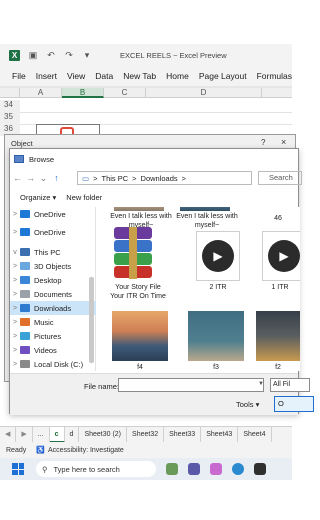 The height and width of the screenshot is (520, 320). What do you see at coordinates (10, 118) in the screenshot?
I see `row-header-35: 35` at bounding box center [10, 118].